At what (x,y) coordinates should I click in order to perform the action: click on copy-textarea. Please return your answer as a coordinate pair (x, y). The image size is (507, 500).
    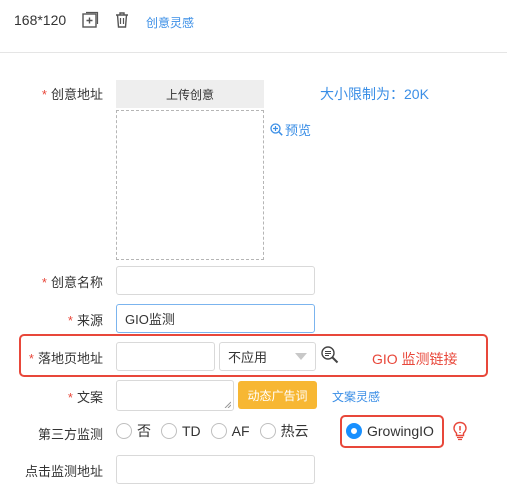
    Looking at the image, I should click on (175, 395).